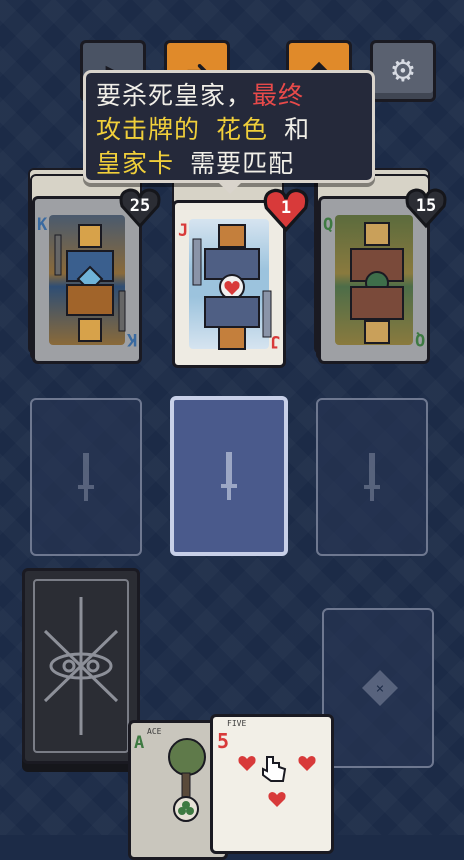  I want to click on tooltip-text: 要杀死皇家，, so click(174, 95).